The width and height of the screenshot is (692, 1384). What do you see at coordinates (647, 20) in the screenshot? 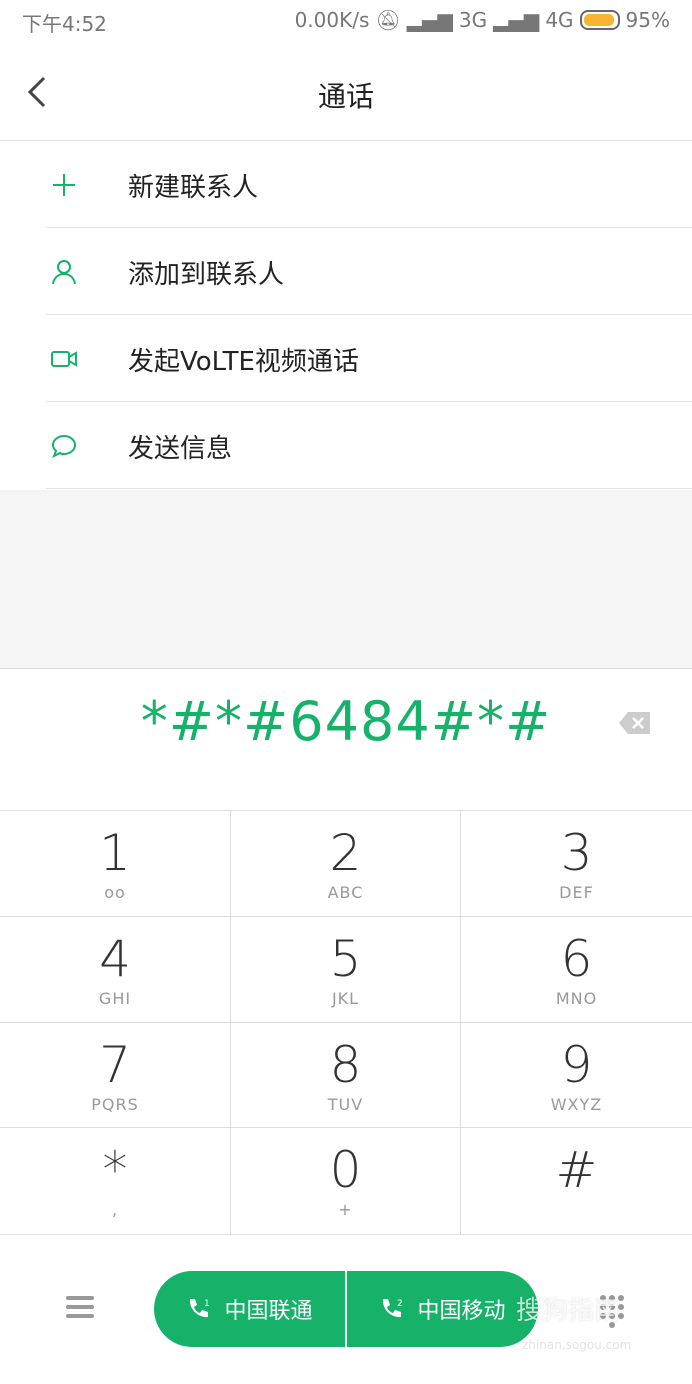
I see `battery-percent: 95%` at bounding box center [647, 20].